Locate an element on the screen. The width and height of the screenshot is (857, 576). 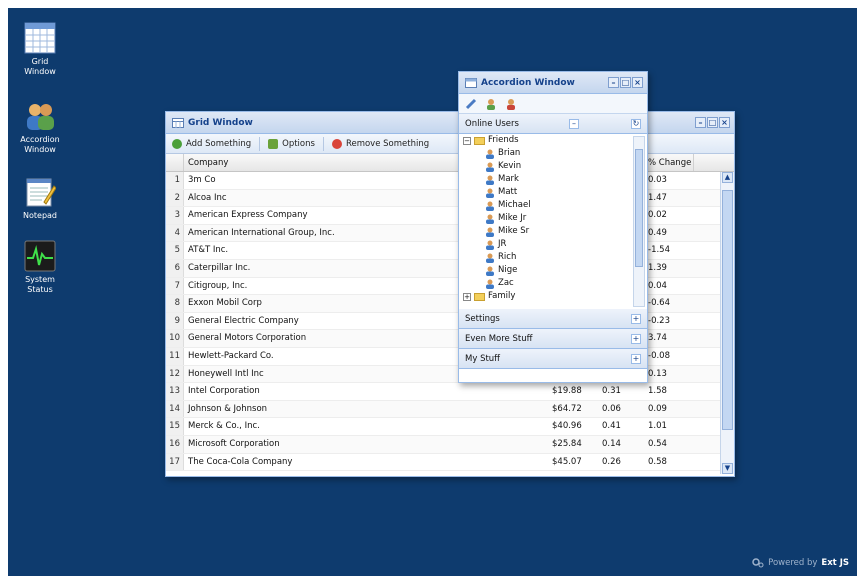
row-number: 10 is located at coordinates (175, 338).